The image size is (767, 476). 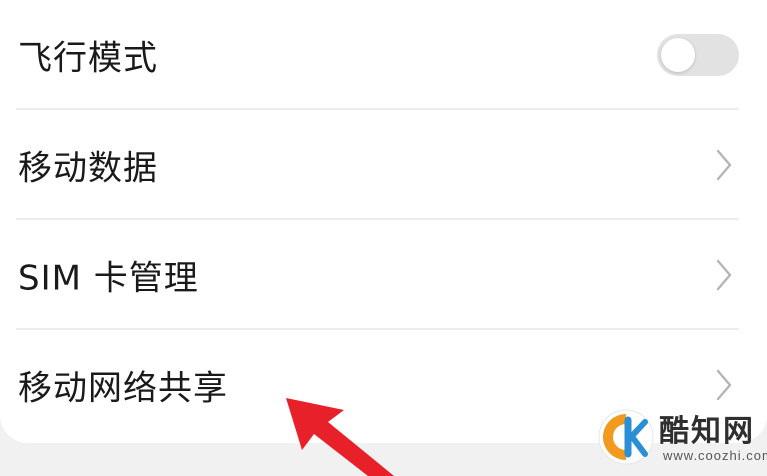 What do you see at coordinates (678, 55) in the screenshot?
I see `toggle-knob` at bounding box center [678, 55].